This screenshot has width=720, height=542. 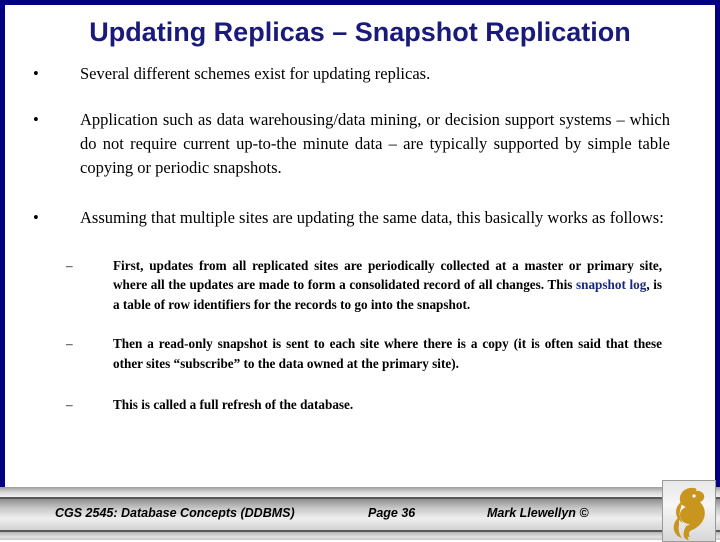 What do you see at coordinates (611, 285) in the screenshot?
I see `snapshot-log-highlight: snapshot log` at bounding box center [611, 285].